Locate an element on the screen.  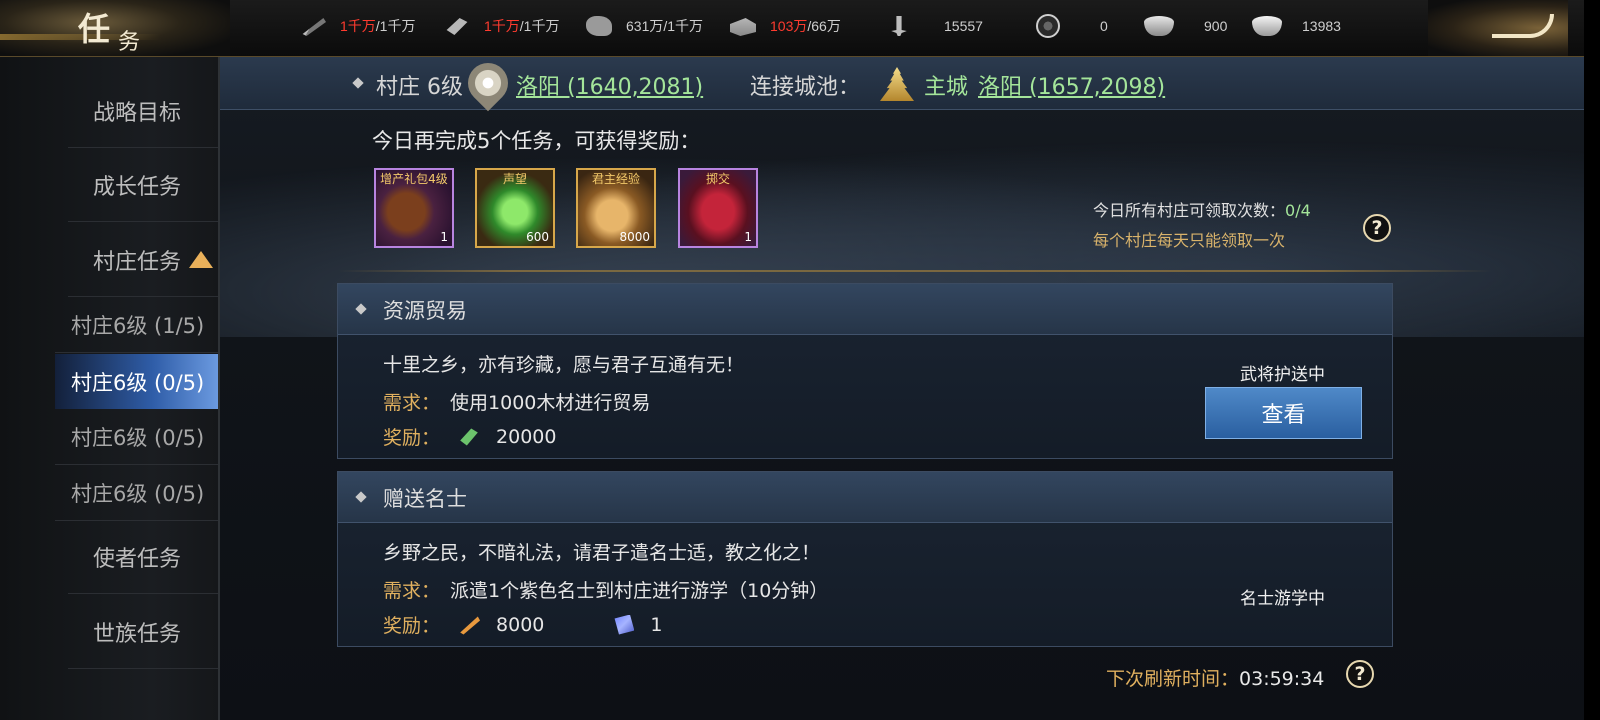
location-pin-icon is located at coordinates (488, 84).